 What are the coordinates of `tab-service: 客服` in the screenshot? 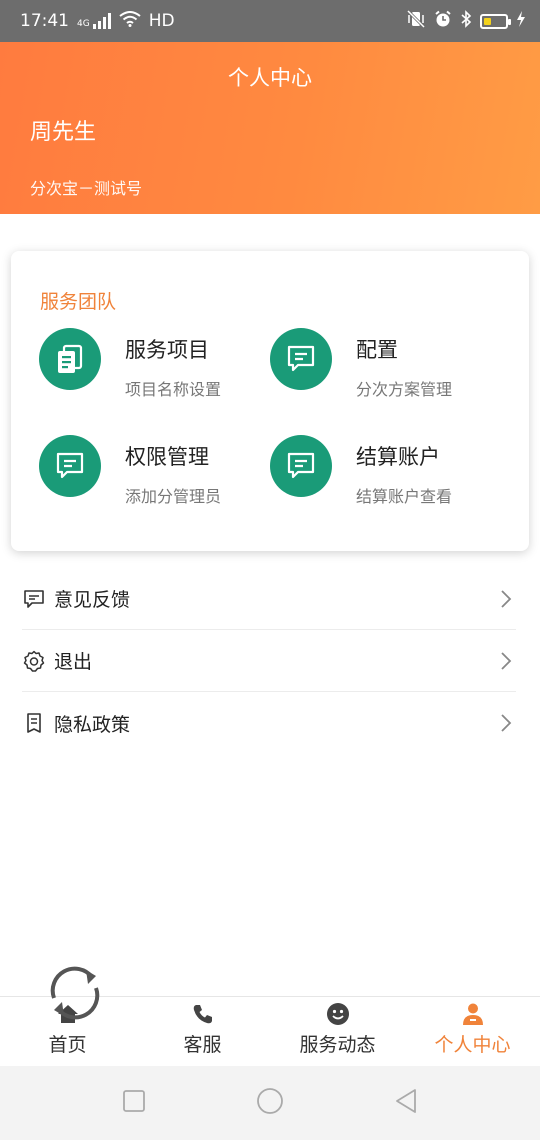 It's located at (202, 1031).